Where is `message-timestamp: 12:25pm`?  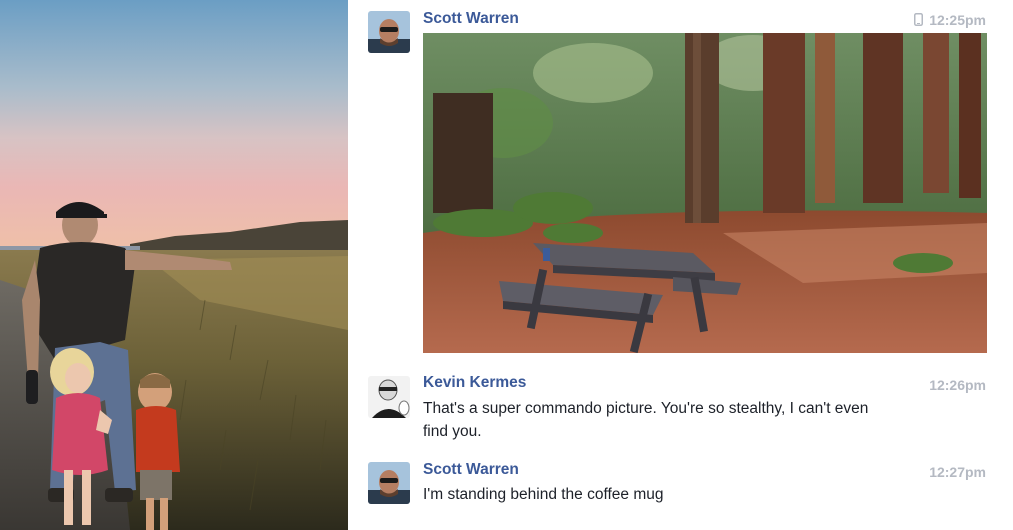 message-timestamp: 12:25pm is located at coordinates (950, 20).